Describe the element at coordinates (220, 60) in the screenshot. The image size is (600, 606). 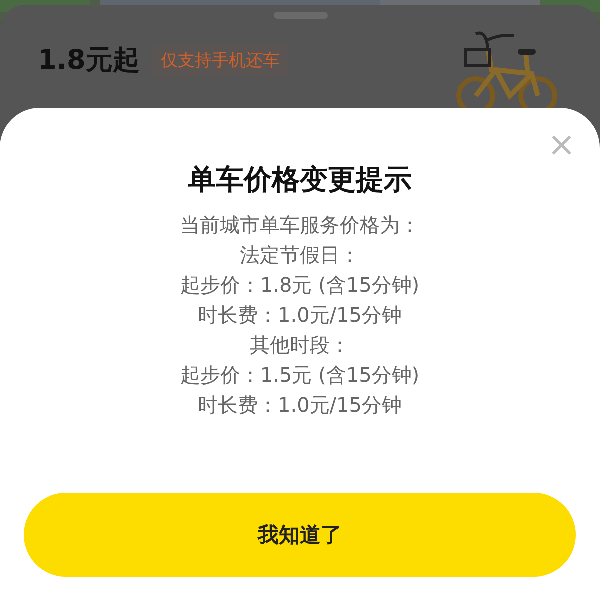
I see `return-tag: 仅支持手机还车` at that location.